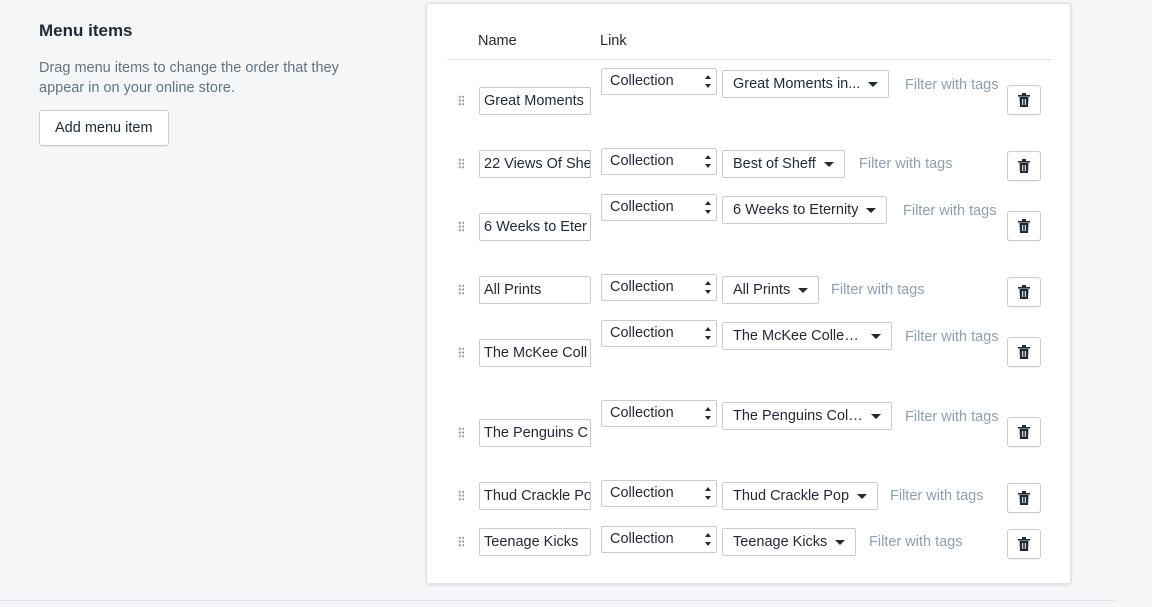 This screenshot has height=607, width=1152. I want to click on add-menu-item-button: Add menu item, so click(104, 128).